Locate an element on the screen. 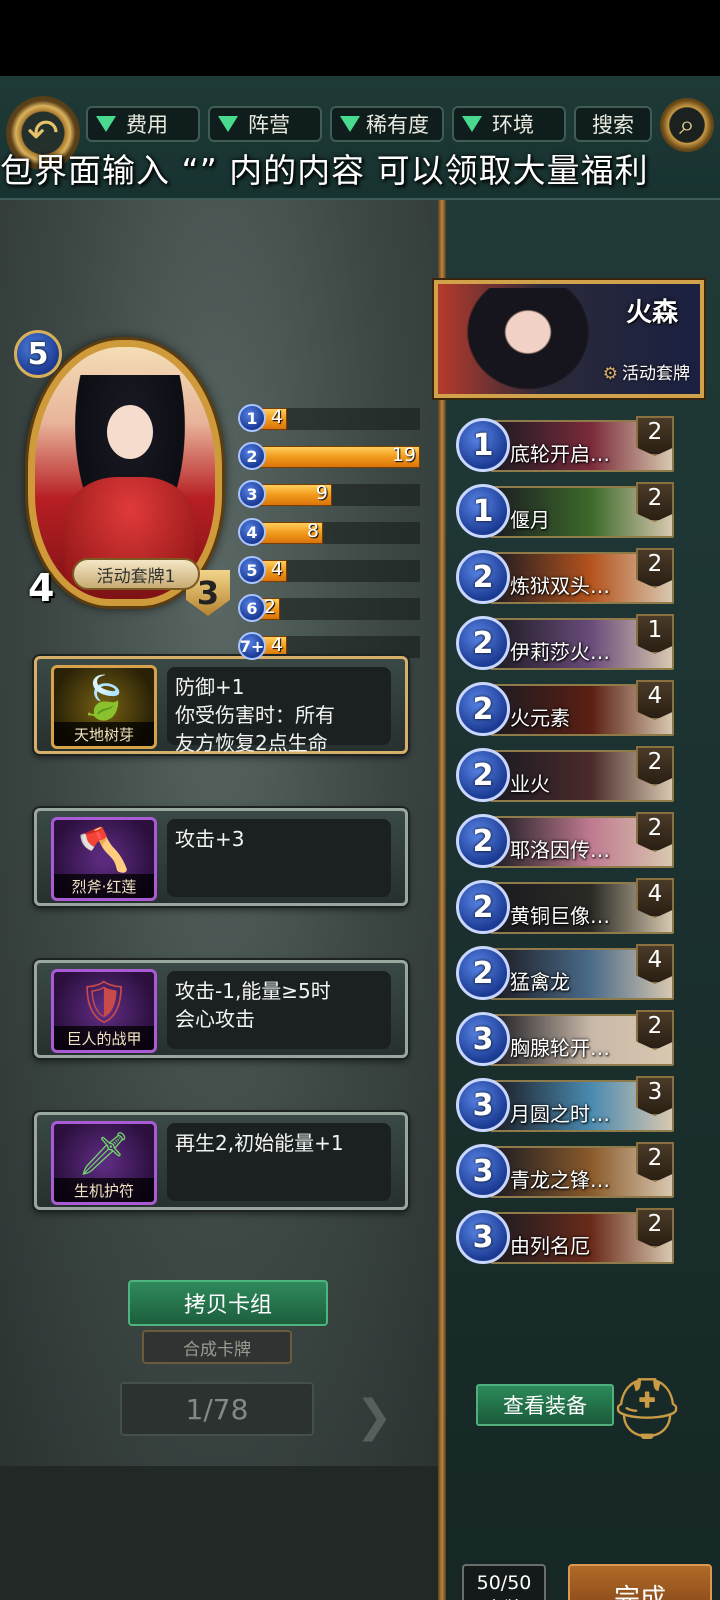 The height and width of the screenshot is (1600, 720). equipment-desc-line: 再生2,初始能量+1 is located at coordinates (259, 1143).